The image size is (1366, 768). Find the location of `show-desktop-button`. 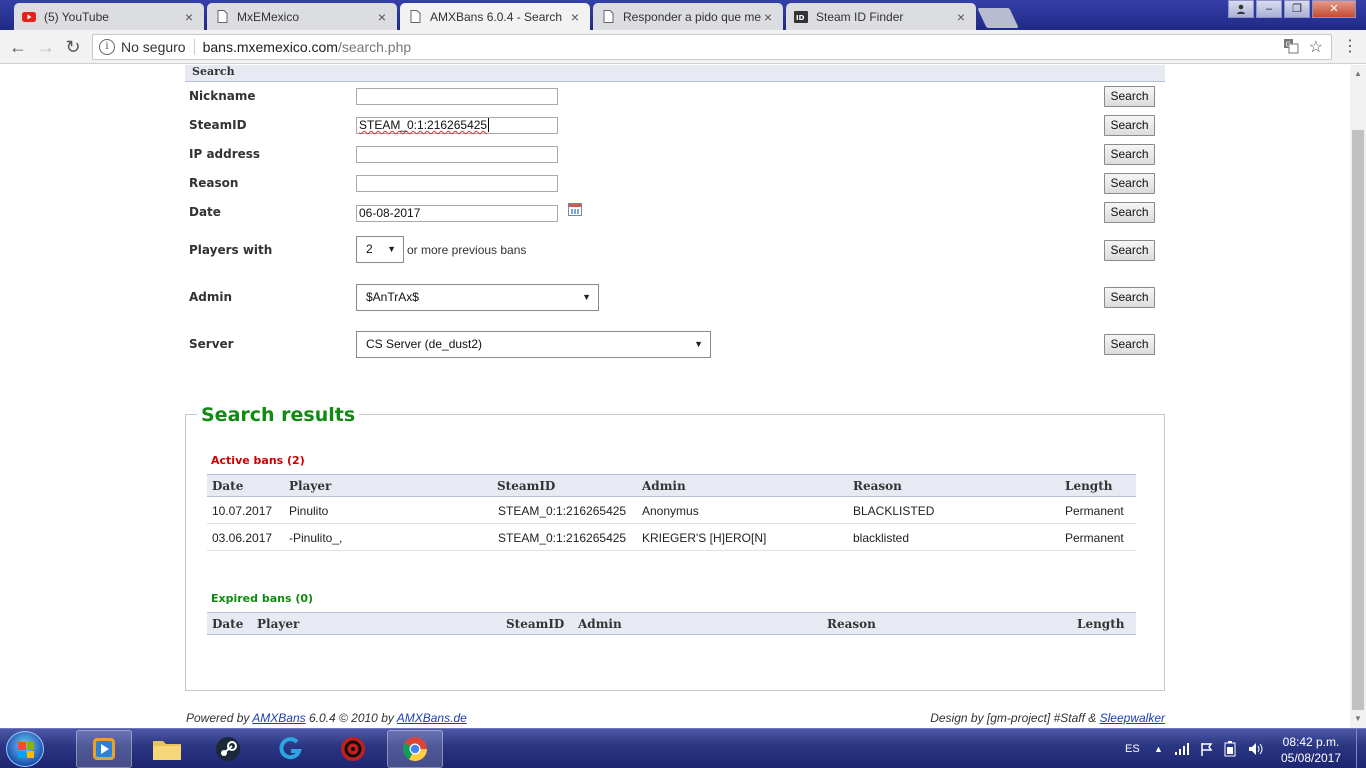

show-desktop-button is located at coordinates (1361, 748).